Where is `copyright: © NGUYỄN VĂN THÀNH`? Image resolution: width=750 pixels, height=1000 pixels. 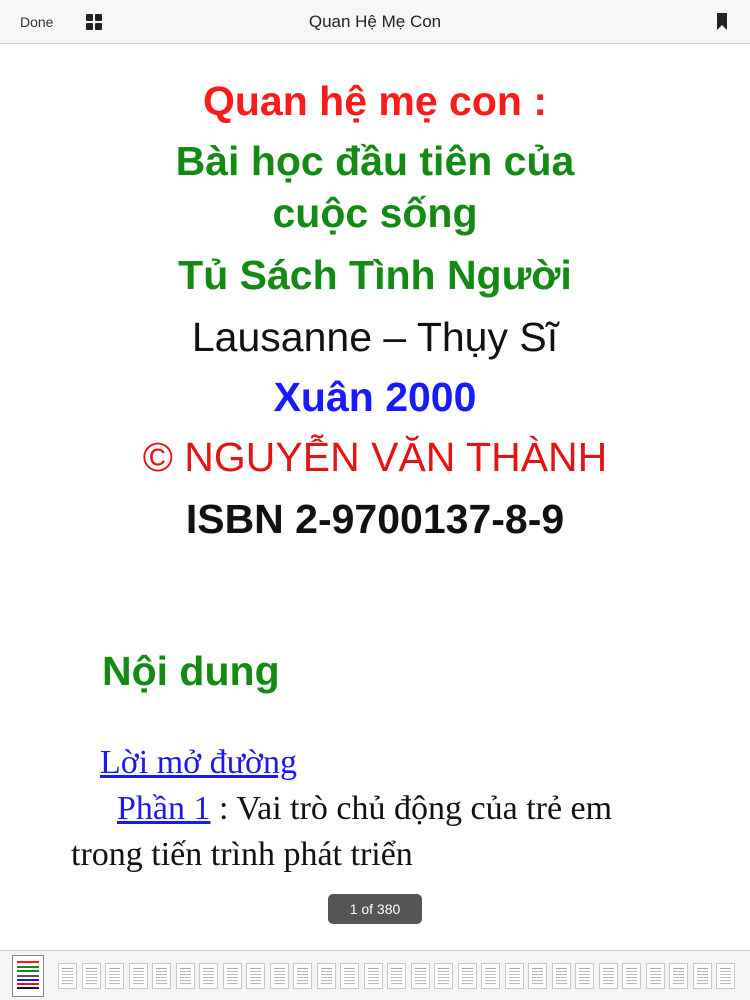 copyright: © NGUYỄN VĂN THÀNH is located at coordinates (375, 457).